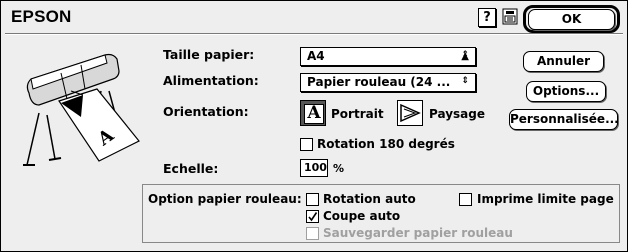 The width and height of the screenshot is (628, 252). I want to click on portrait-glyph: A, so click(314, 114).